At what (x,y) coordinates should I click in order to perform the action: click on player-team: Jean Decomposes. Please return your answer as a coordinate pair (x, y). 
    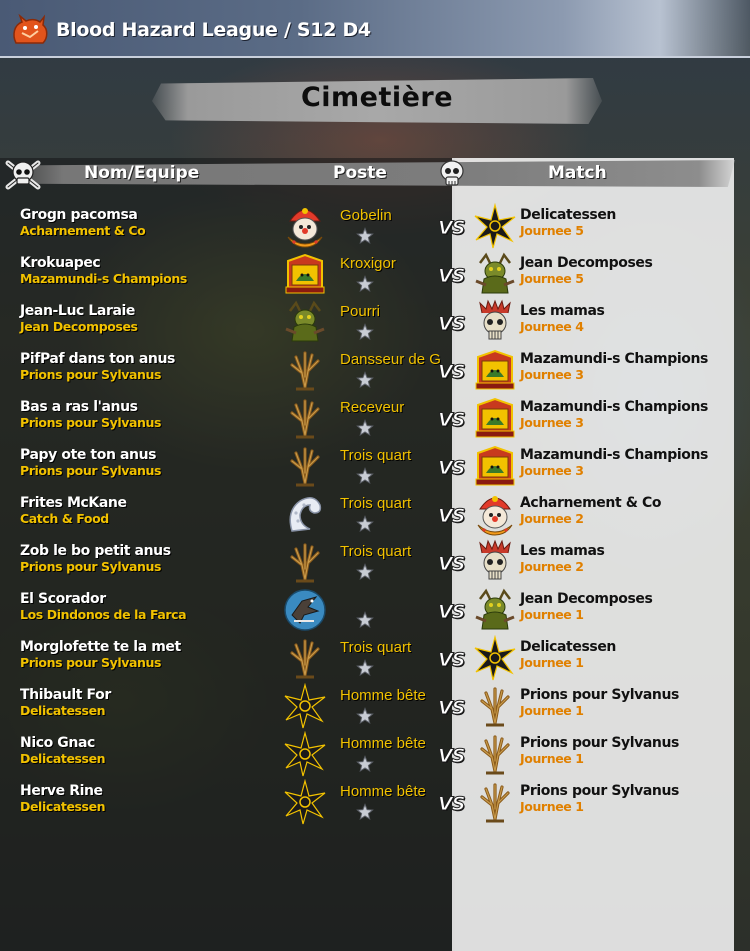
    Looking at the image, I should click on (79, 326).